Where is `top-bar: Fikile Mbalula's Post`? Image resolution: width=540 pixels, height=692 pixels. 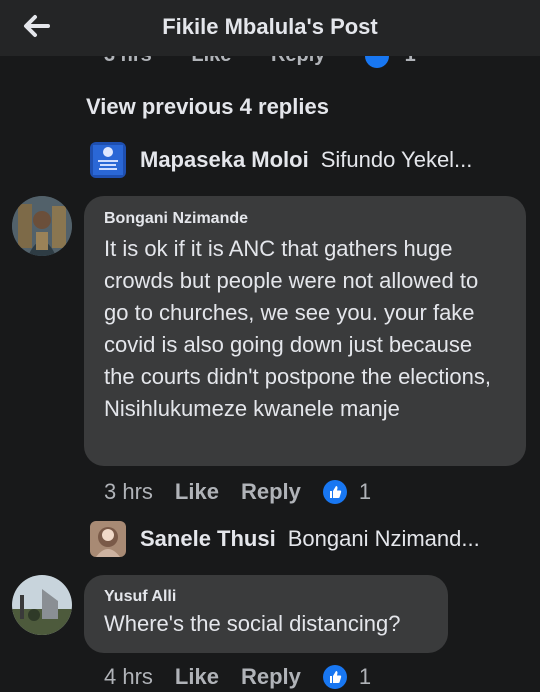 top-bar: Fikile Mbalula's Post is located at coordinates (270, 28).